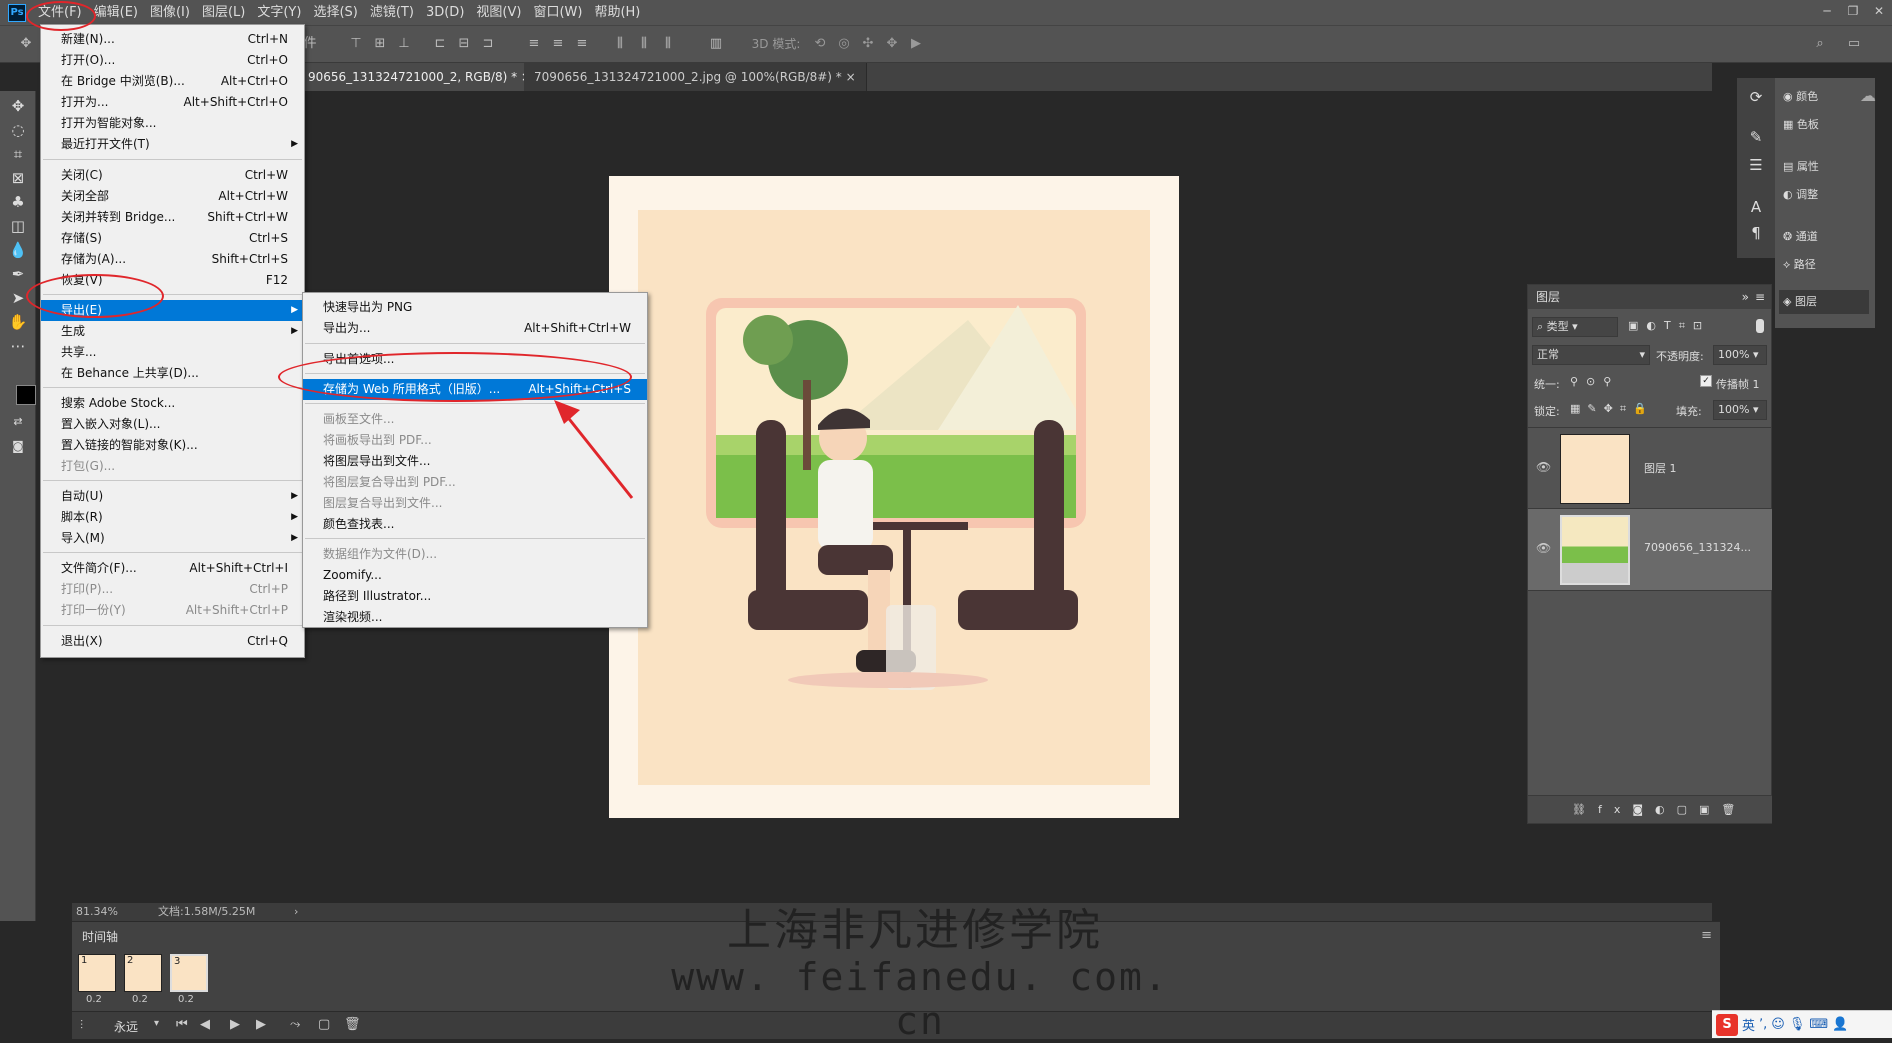 This screenshot has width=1892, height=1043. Describe the element at coordinates (668, 44) in the screenshot. I see `distribute-right-icon: ⫼` at that location.